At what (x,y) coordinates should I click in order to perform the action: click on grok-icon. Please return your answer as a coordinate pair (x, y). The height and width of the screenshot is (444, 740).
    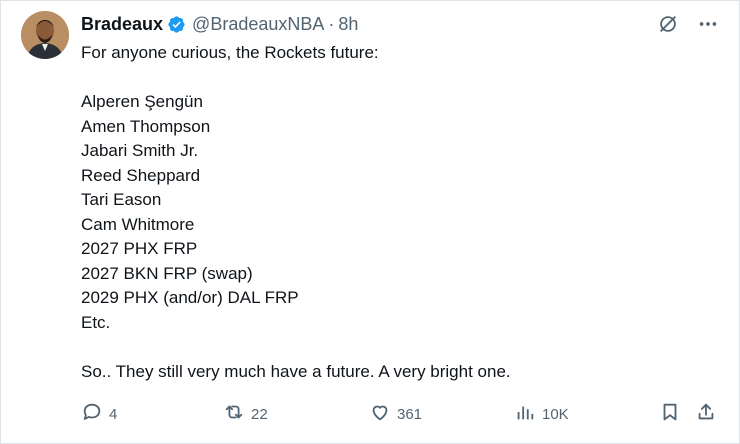
    Looking at the image, I should click on (668, 24).